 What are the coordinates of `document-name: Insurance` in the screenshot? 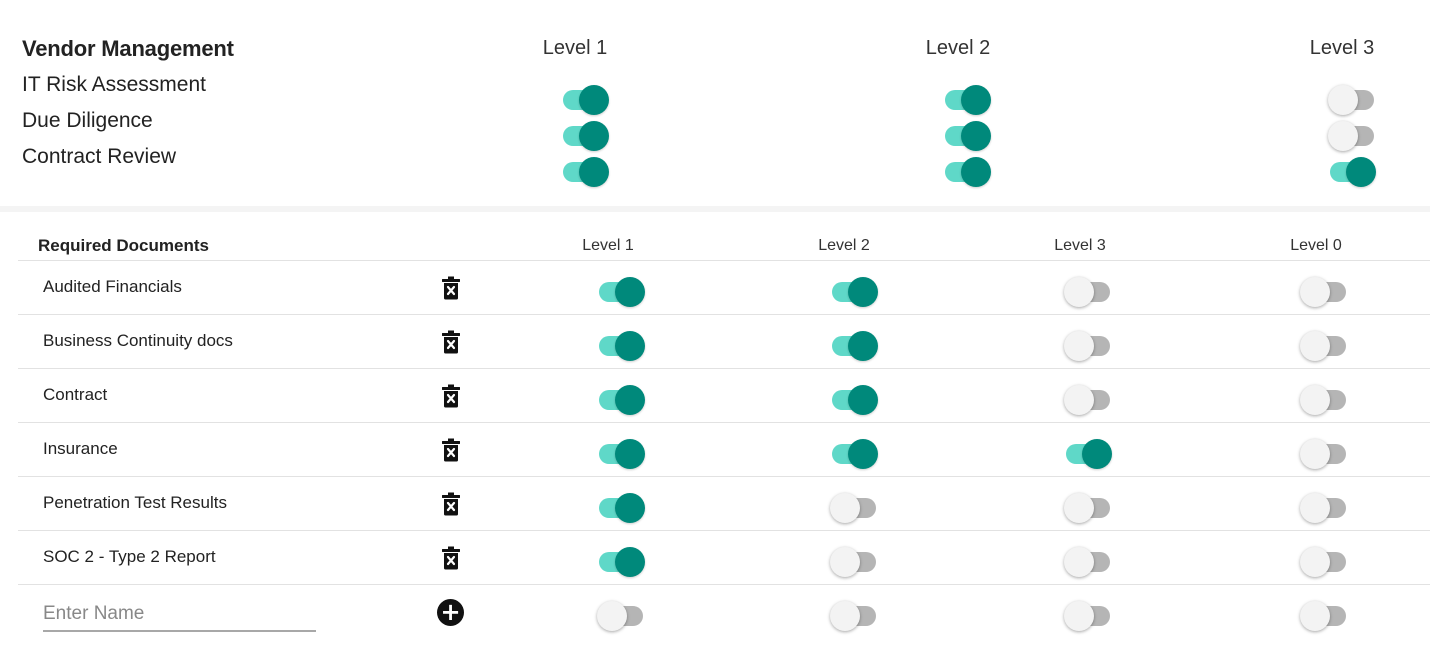 It's located at (80, 448).